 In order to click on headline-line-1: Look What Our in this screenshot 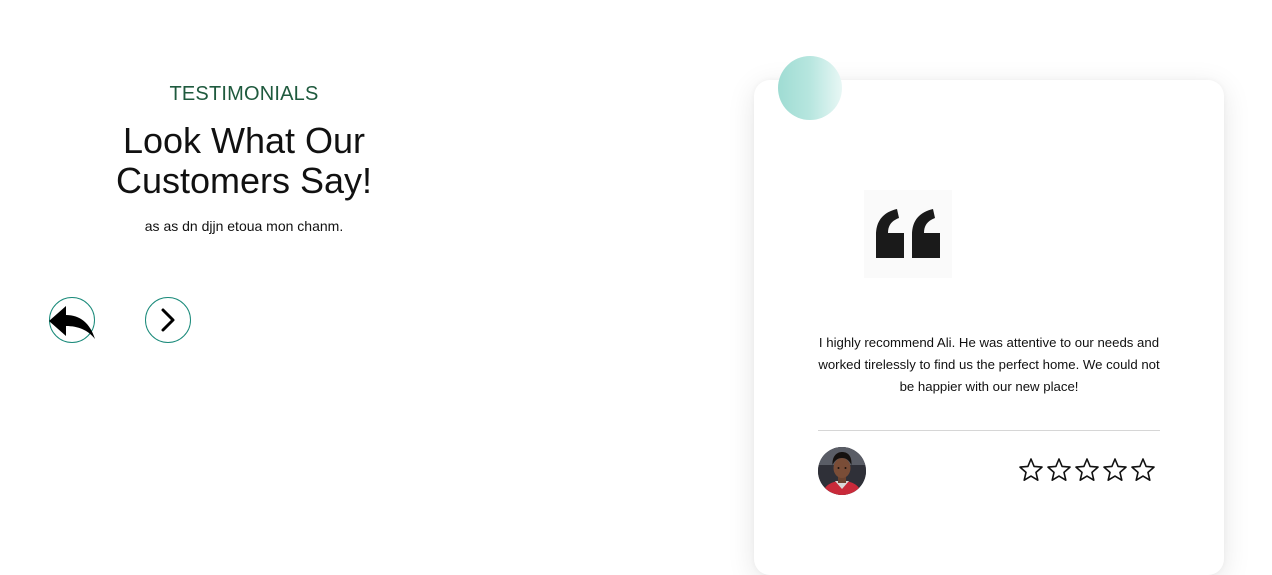, I will do `click(244, 140)`.